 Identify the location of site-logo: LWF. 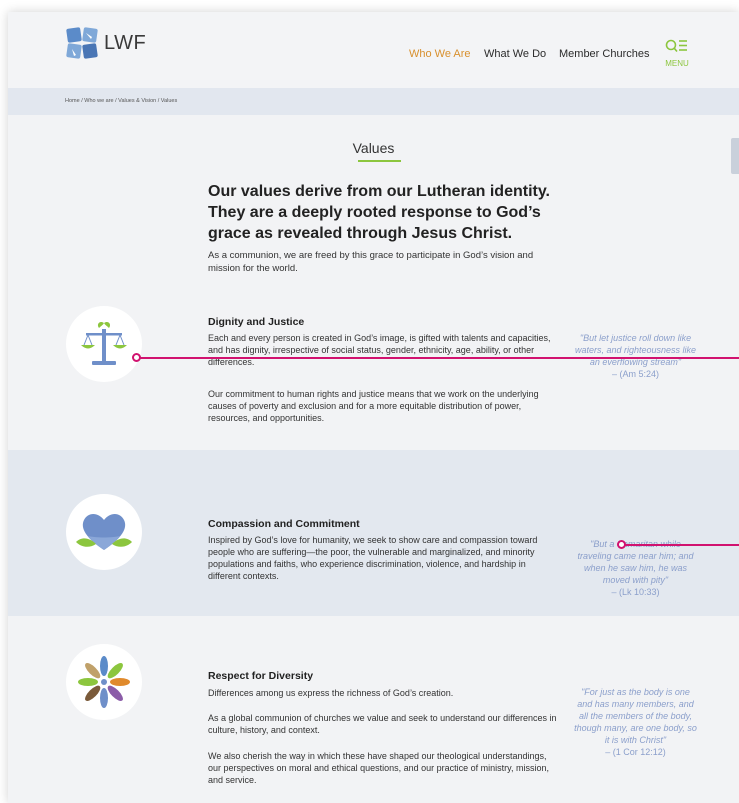
(105, 43).